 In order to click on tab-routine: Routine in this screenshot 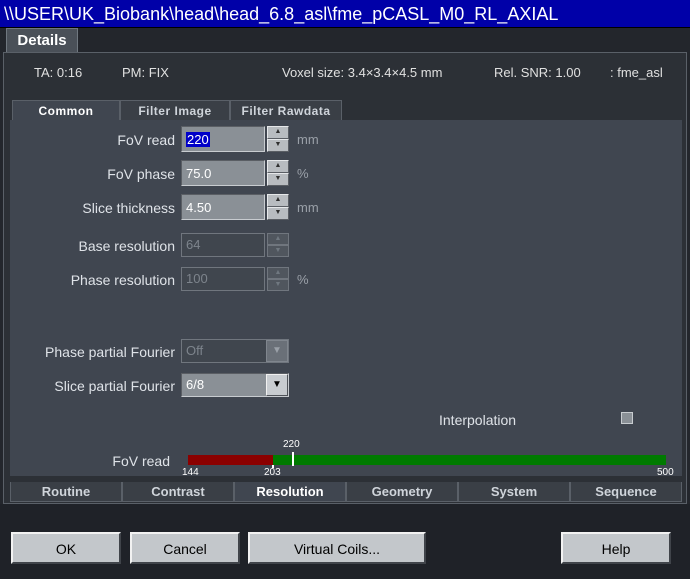, I will do `click(66, 492)`.